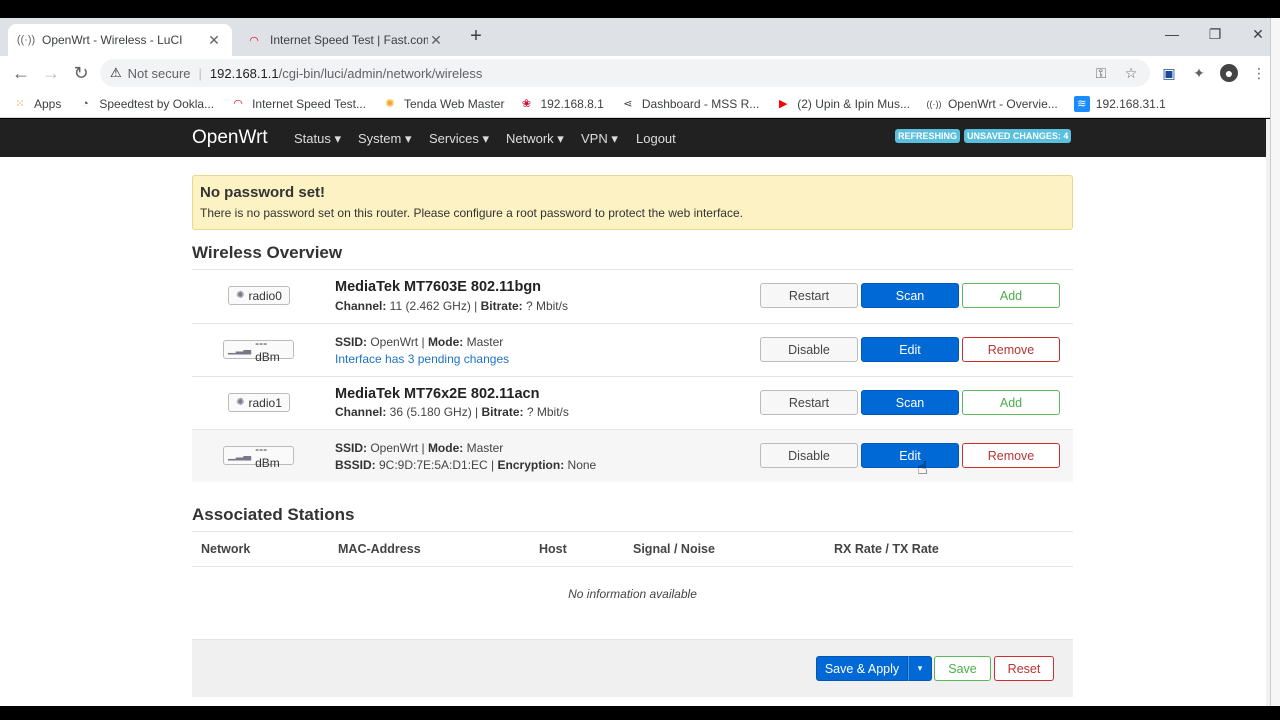 The width and height of the screenshot is (1280, 720). I want to click on menu-network: Network ▾, so click(535, 139).